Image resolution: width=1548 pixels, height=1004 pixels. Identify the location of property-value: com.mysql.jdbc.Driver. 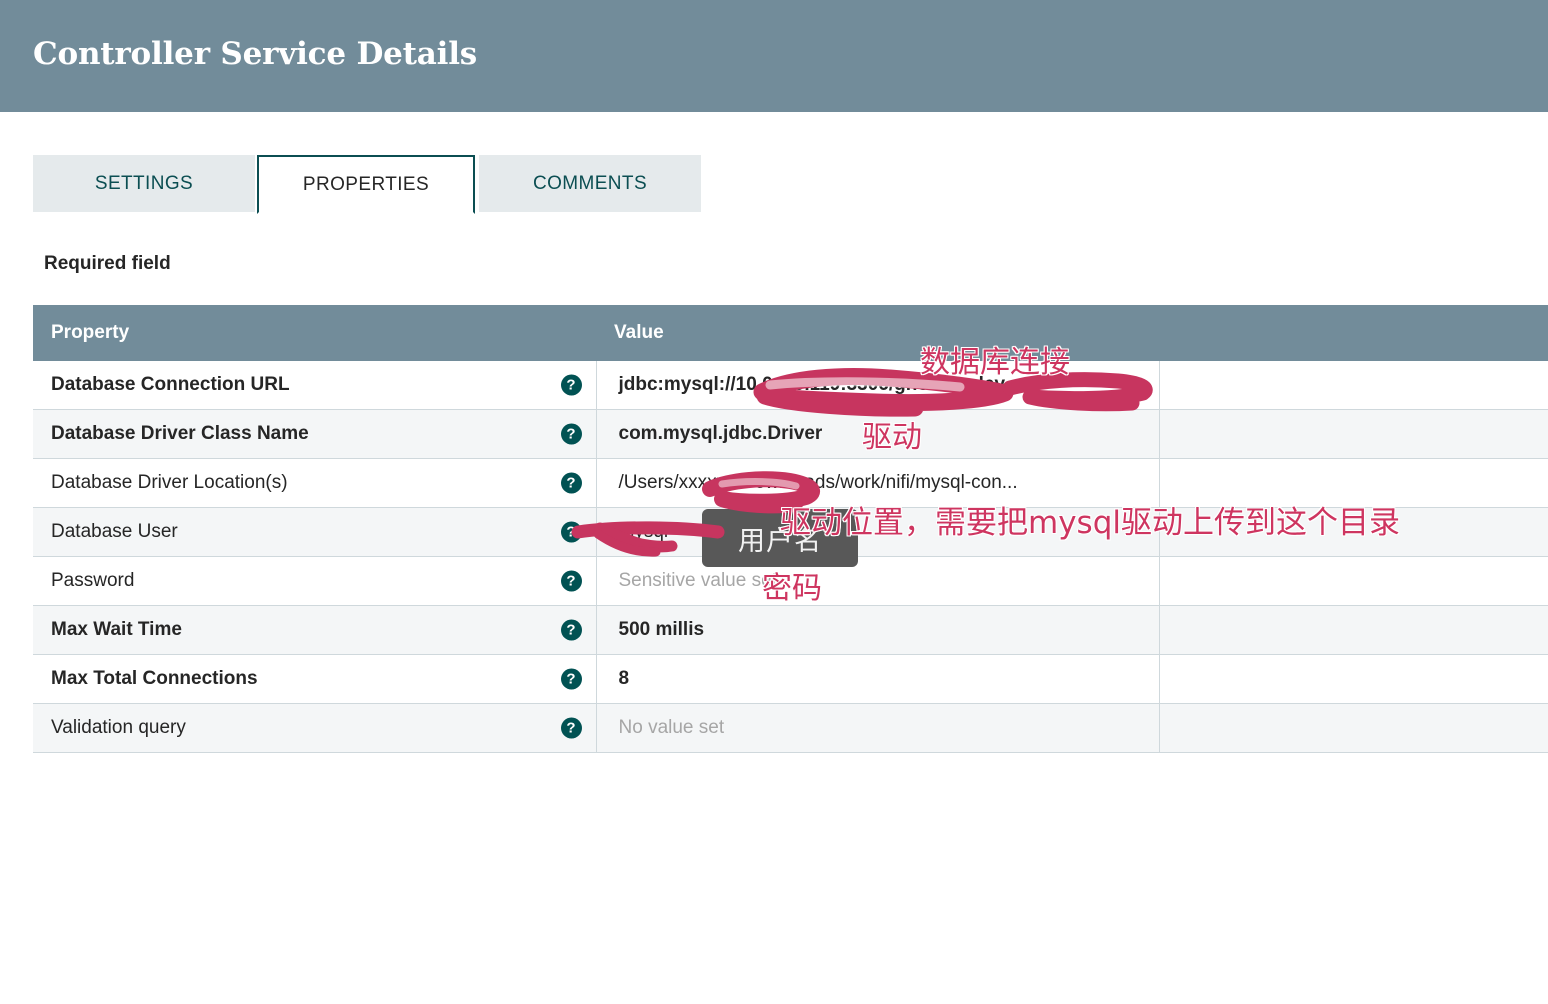
(720, 433).